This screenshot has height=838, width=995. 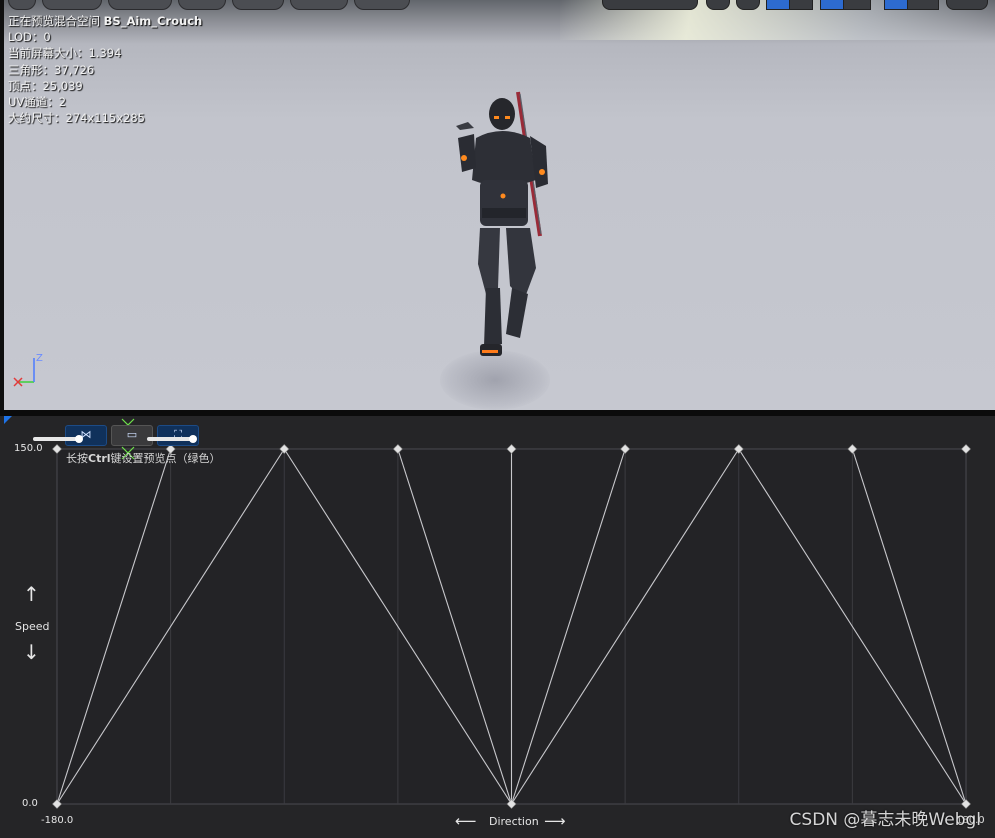 What do you see at coordinates (718, 5) in the screenshot?
I see `snap-toggle-button` at bounding box center [718, 5].